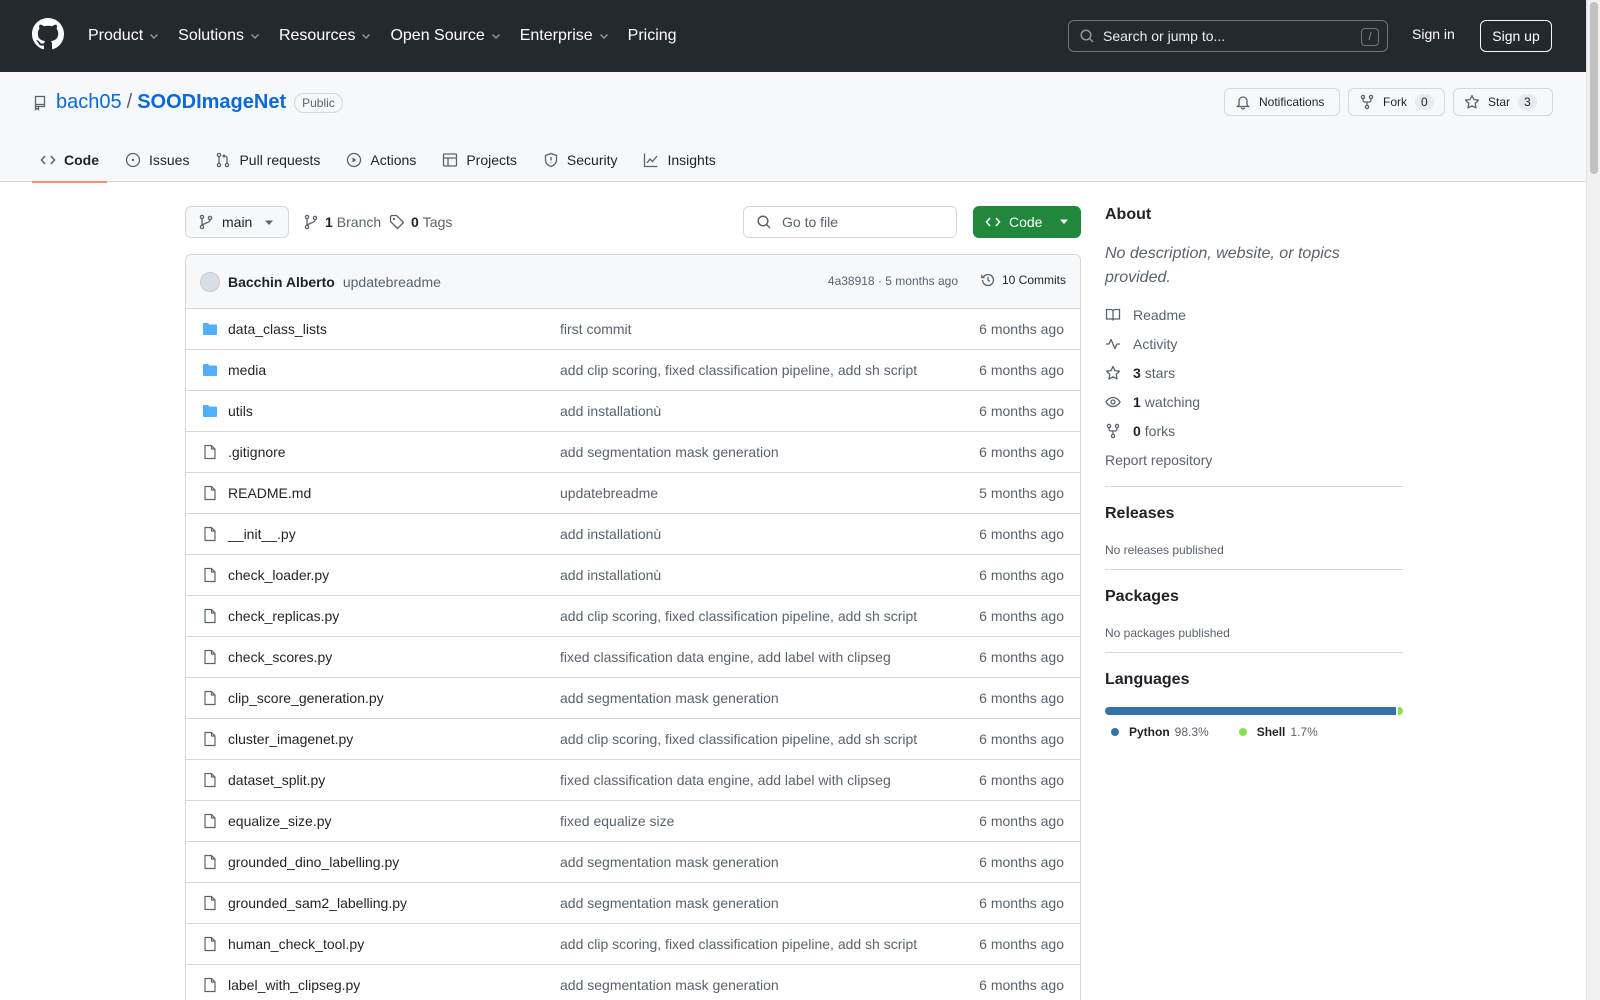 This screenshot has width=1600, height=1000. I want to click on commit-author: Bacchin Alberto, so click(281, 282).